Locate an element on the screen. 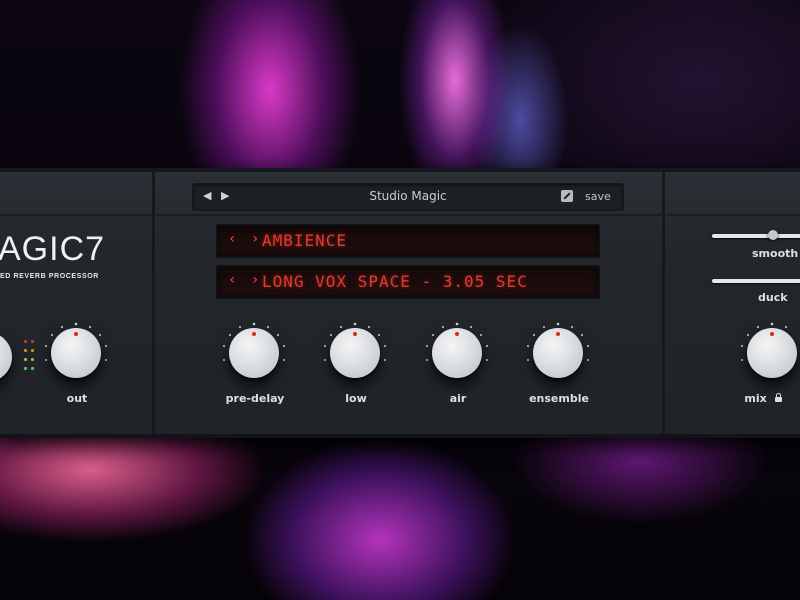 The width and height of the screenshot is (800, 600). program-display: ‹ › LONG VOX SPACE - 3.05 SEC is located at coordinates (408, 282).